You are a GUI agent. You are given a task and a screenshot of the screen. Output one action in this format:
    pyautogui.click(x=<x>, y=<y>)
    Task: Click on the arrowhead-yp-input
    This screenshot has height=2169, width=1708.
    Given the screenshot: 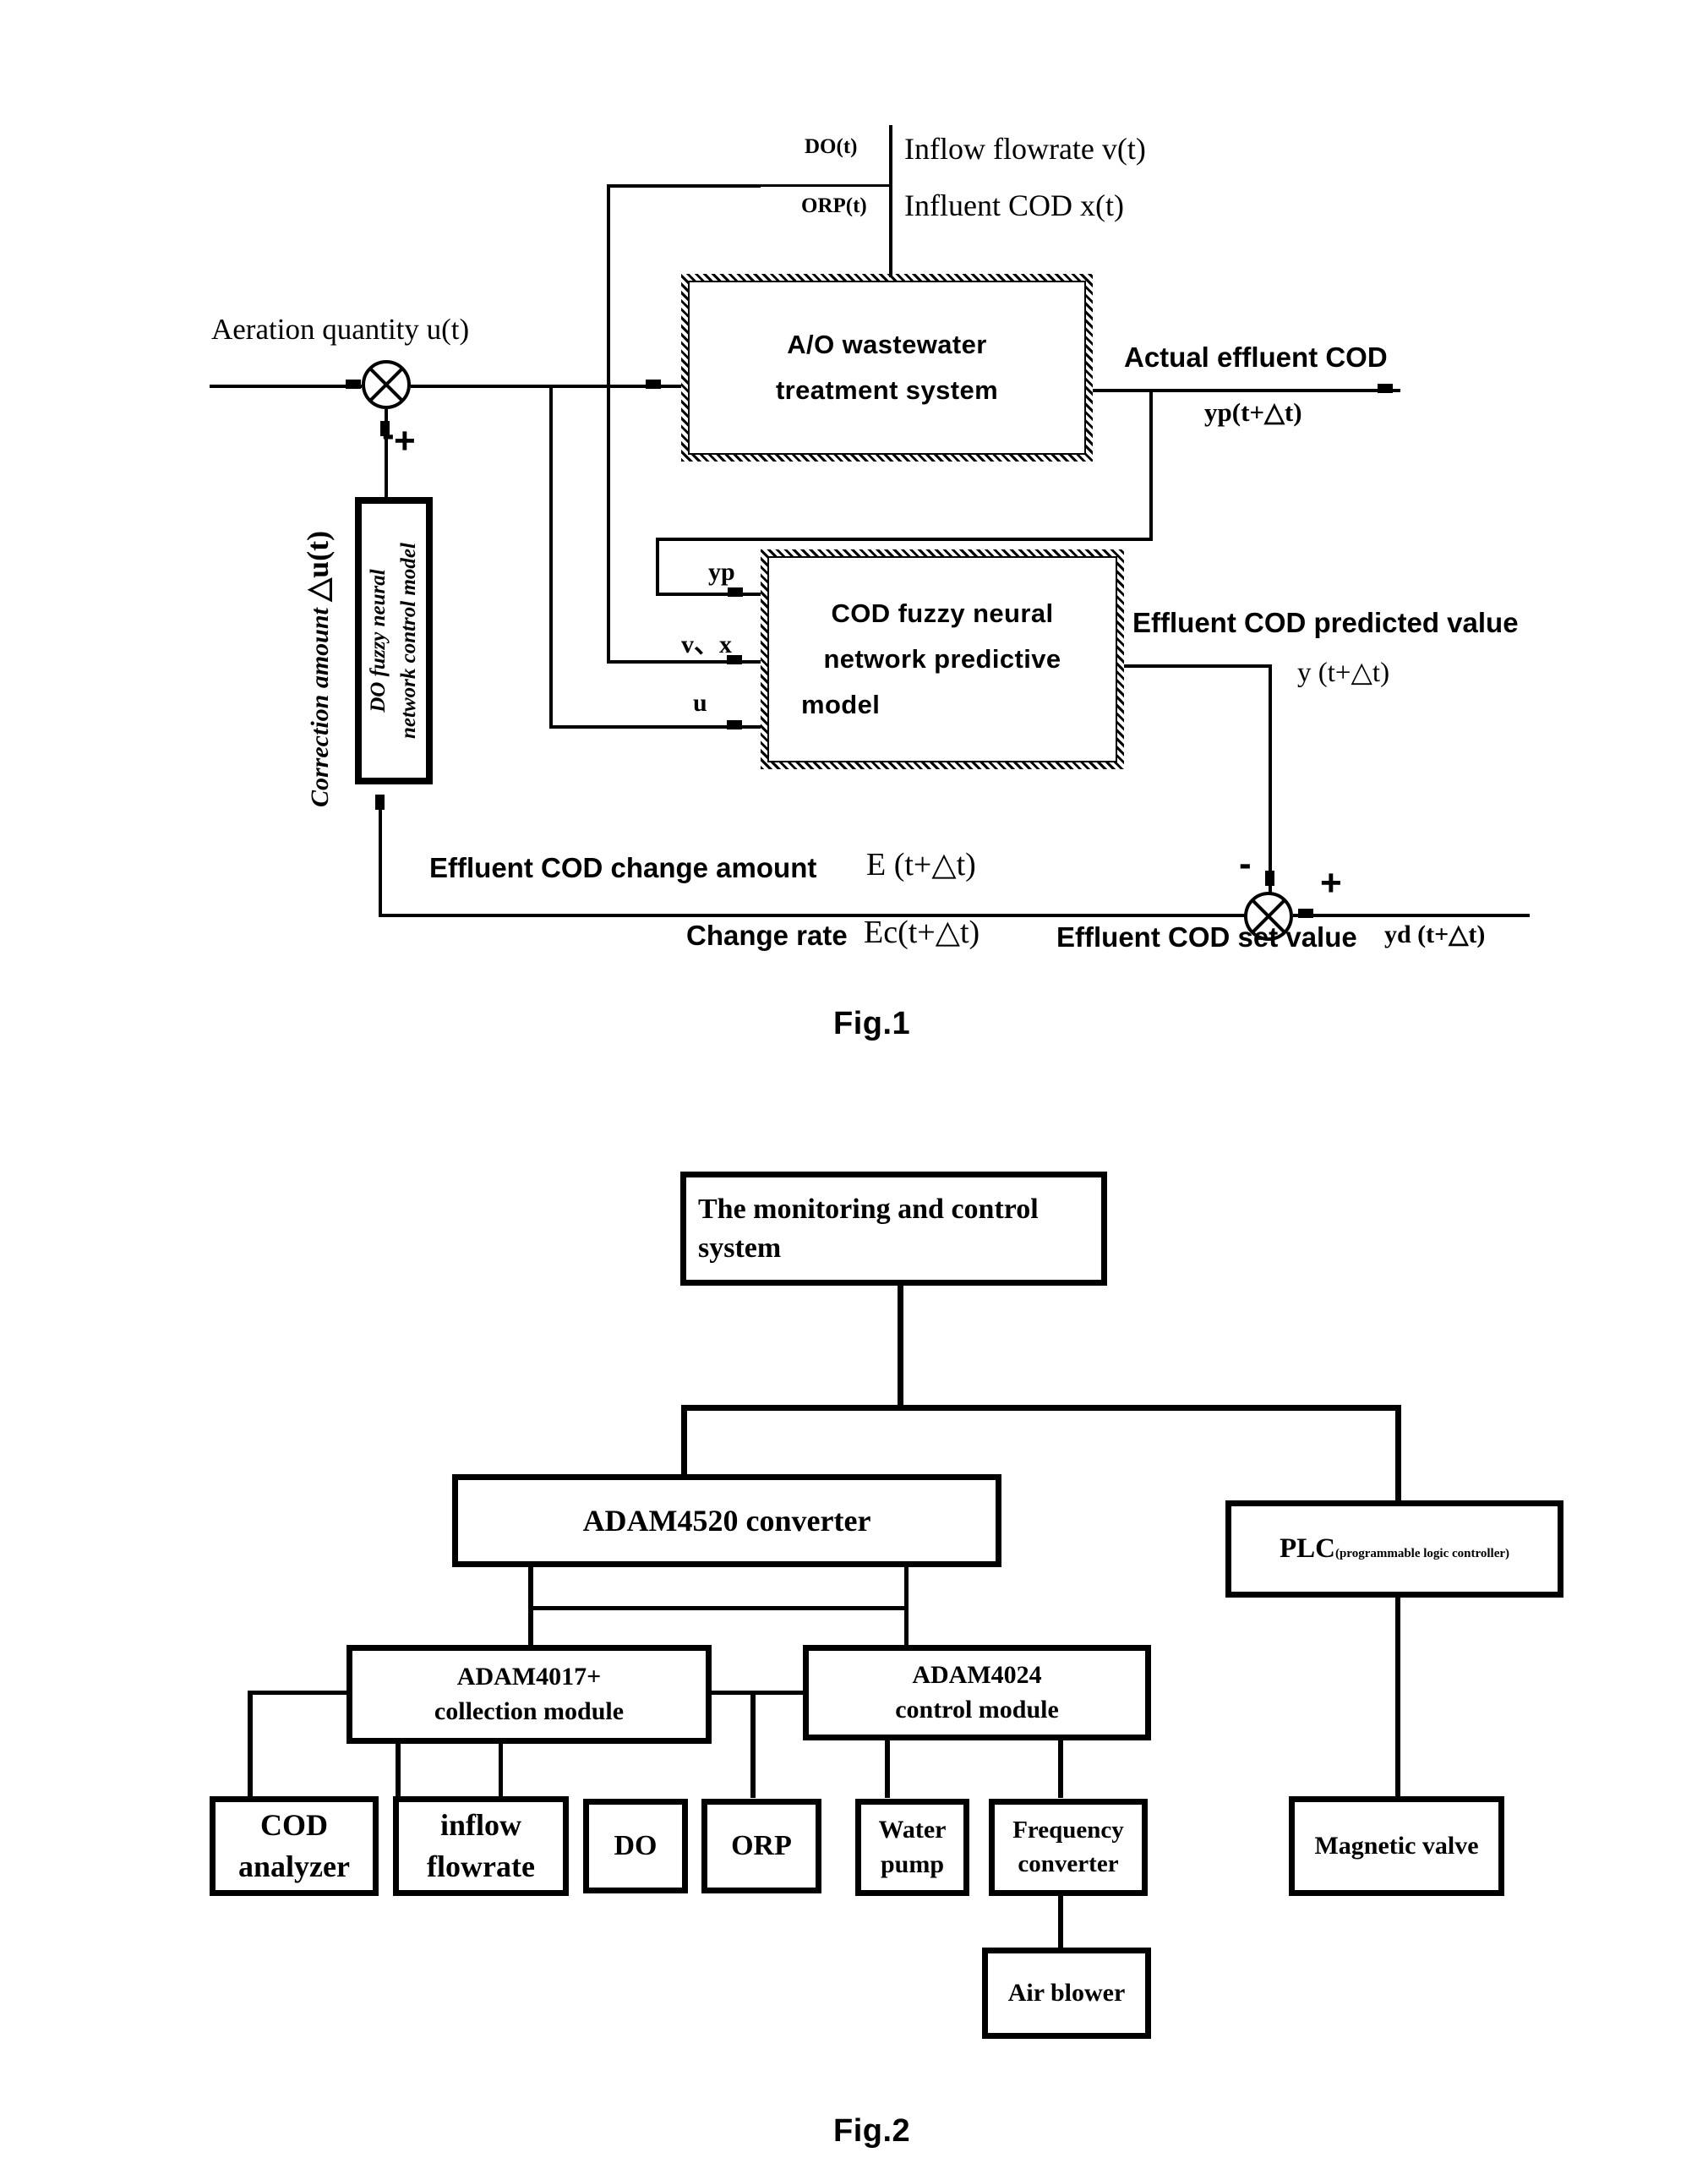 What is the action you would take?
    pyautogui.click(x=735, y=592)
    